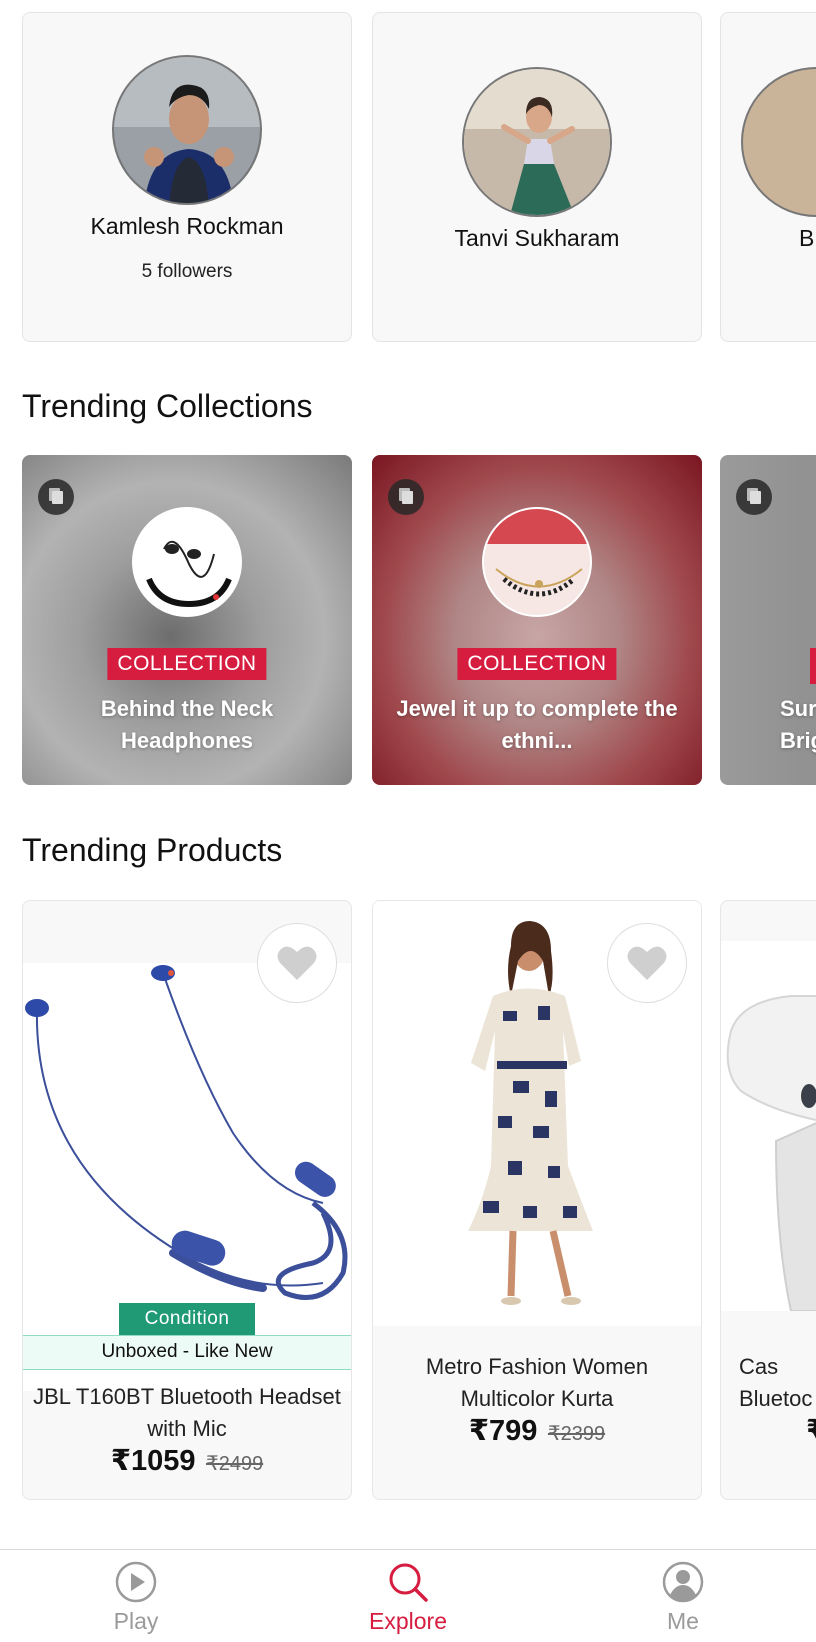 Image resolution: width=816 pixels, height=1642 pixels. I want to click on collection-title: Sur Brigl, so click(798, 724).